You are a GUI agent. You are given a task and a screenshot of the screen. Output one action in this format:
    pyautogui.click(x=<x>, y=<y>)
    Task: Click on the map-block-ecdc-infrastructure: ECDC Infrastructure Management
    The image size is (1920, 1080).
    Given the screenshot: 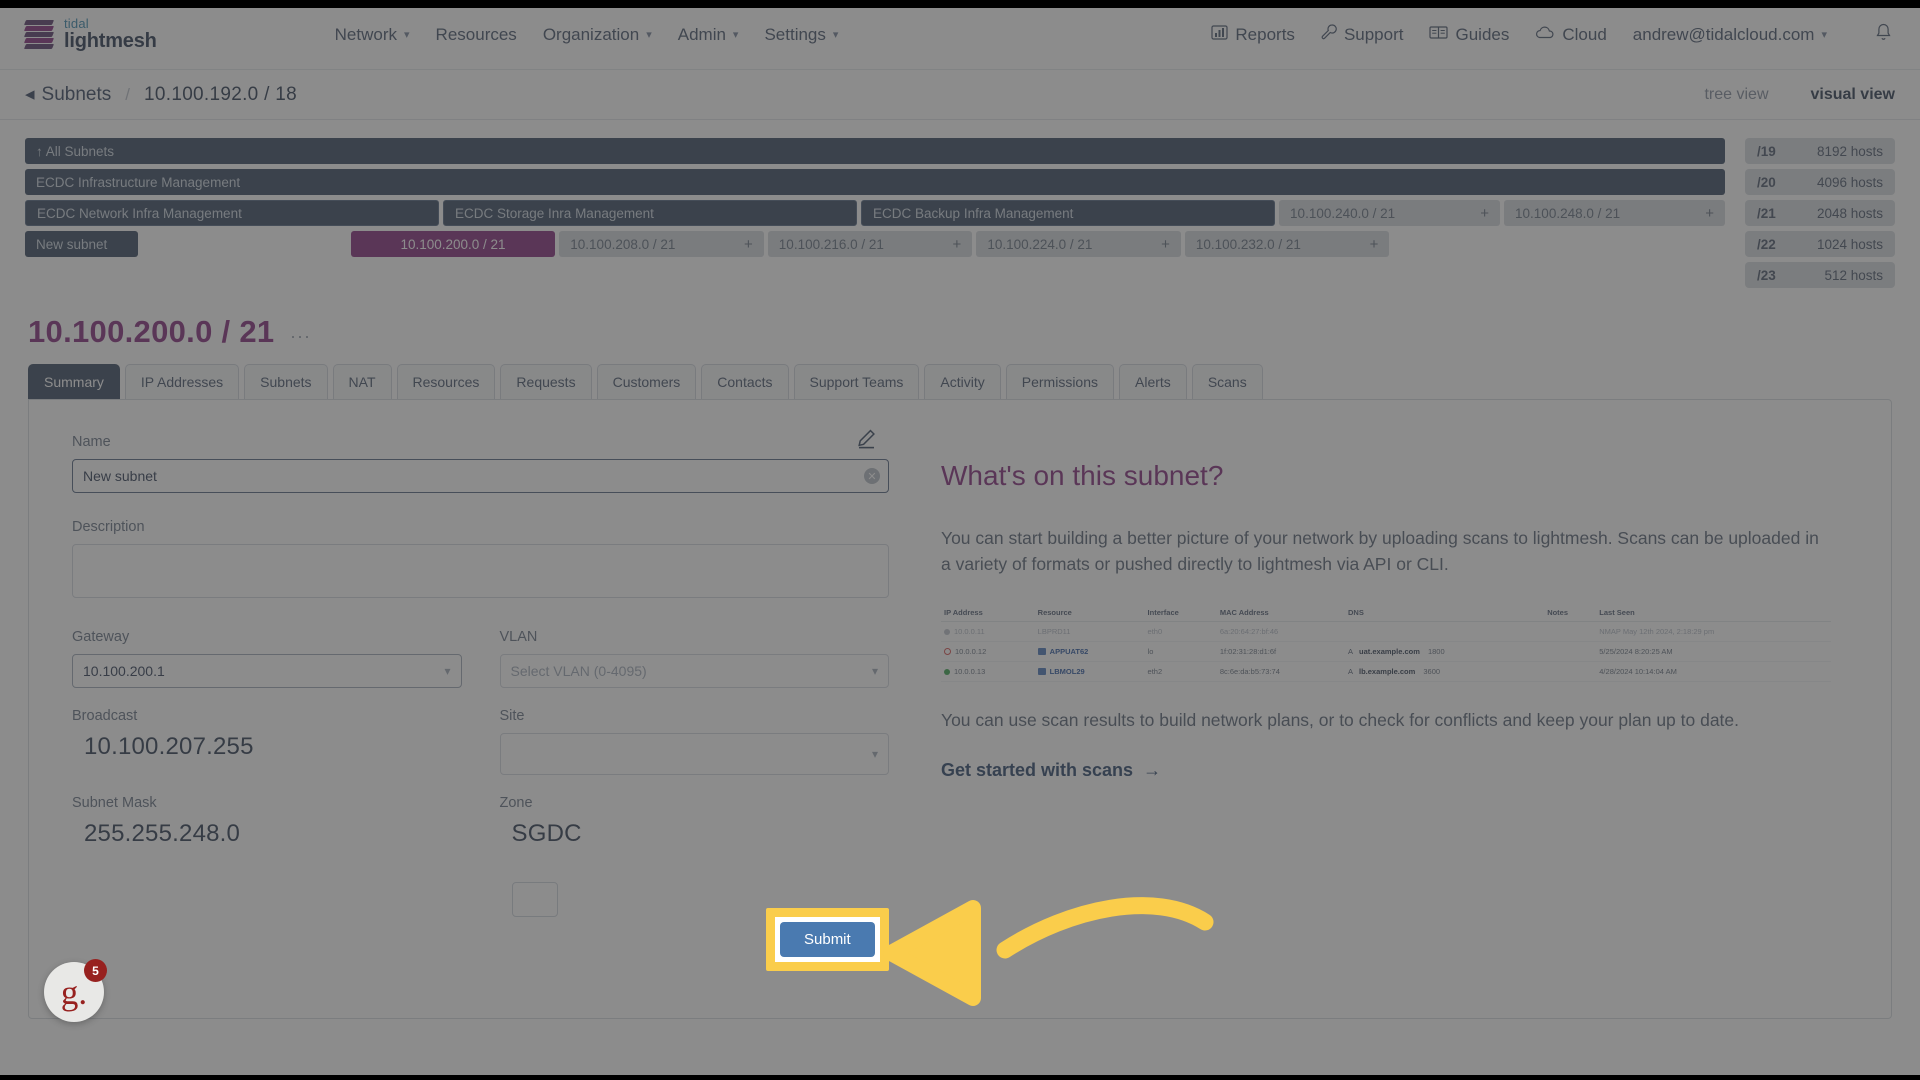 What is the action you would take?
    pyautogui.click(x=875, y=182)
    